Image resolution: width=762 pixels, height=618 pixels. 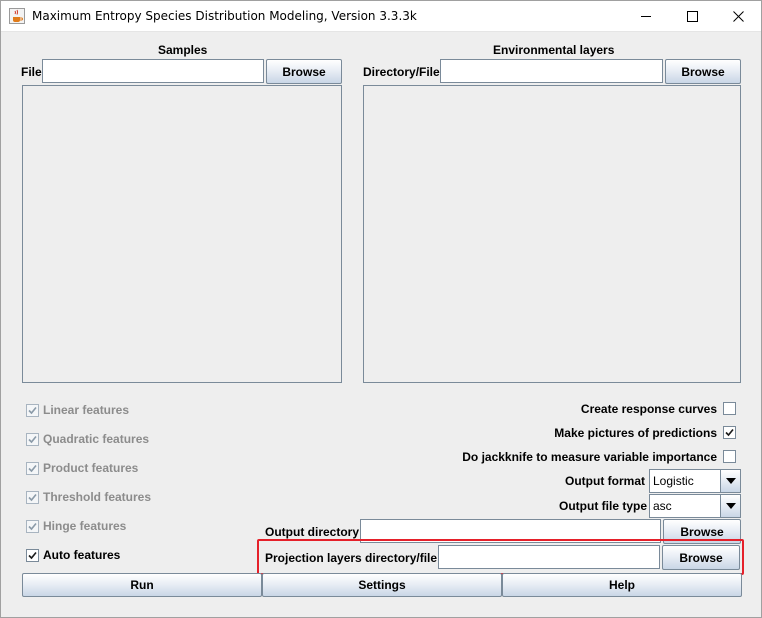 I want to click on output-format-dropdown-button, so click(x=730, y=481).